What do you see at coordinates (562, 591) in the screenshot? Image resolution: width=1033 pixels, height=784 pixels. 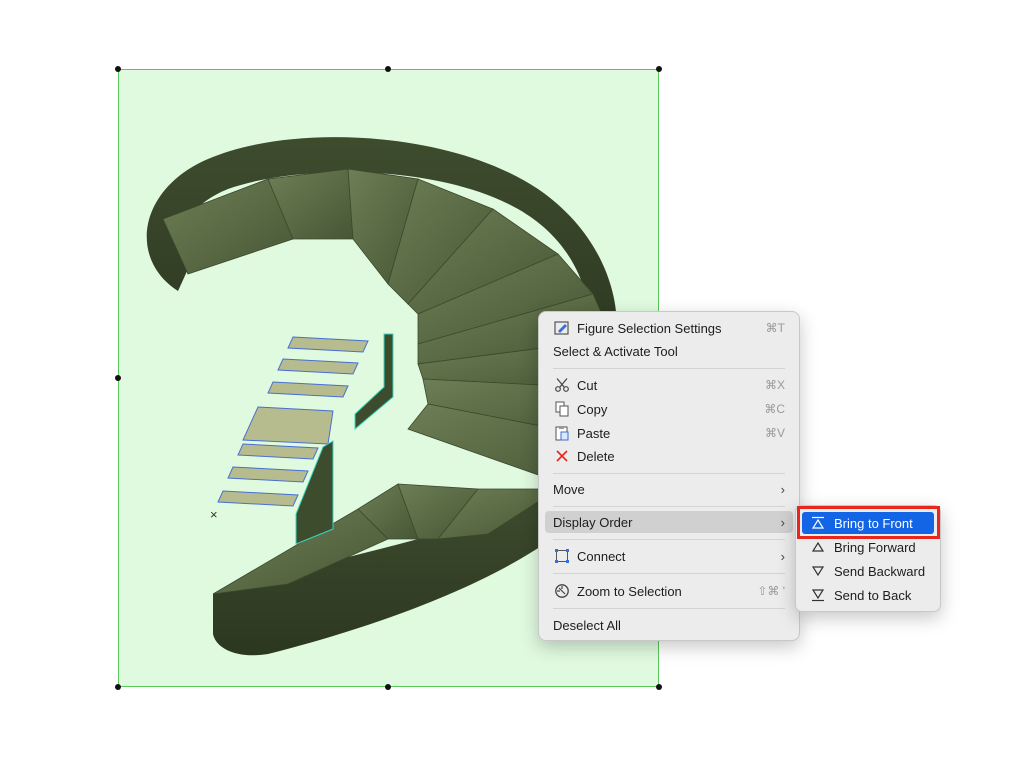 I see `zoom-selection-icon` at bounding box center [562, 591].